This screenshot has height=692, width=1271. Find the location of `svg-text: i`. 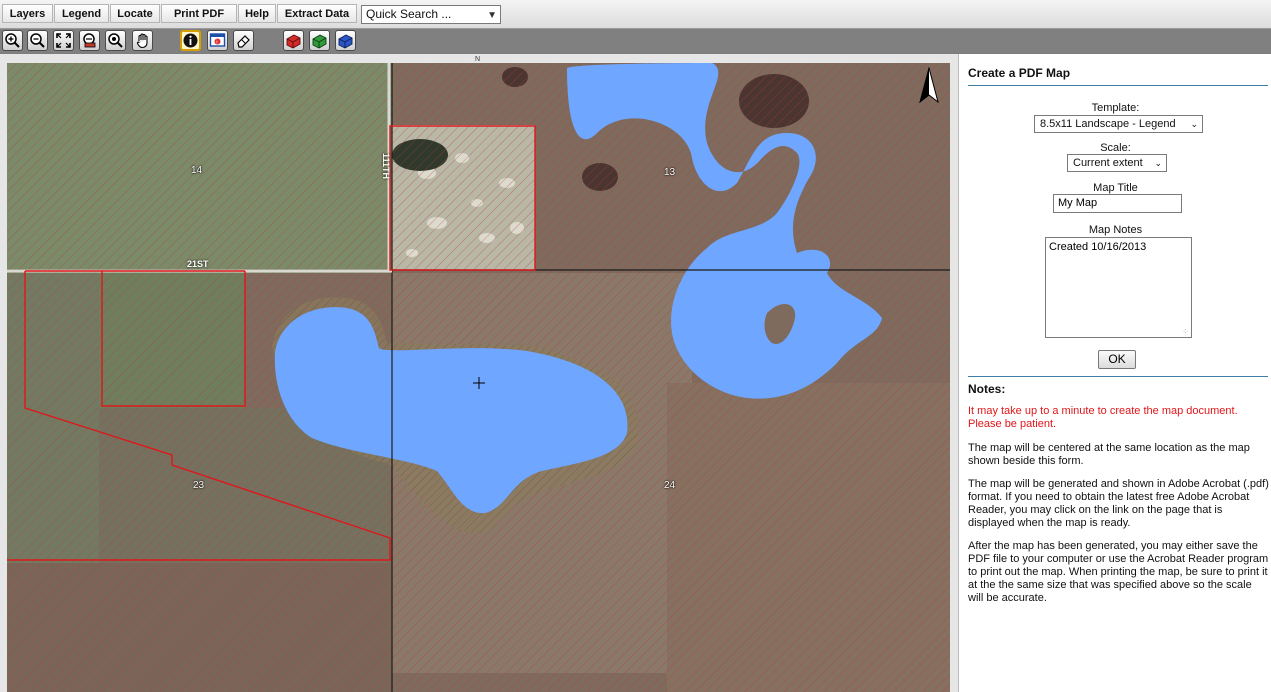

svg-text: i is located at coordinates (216, 42).